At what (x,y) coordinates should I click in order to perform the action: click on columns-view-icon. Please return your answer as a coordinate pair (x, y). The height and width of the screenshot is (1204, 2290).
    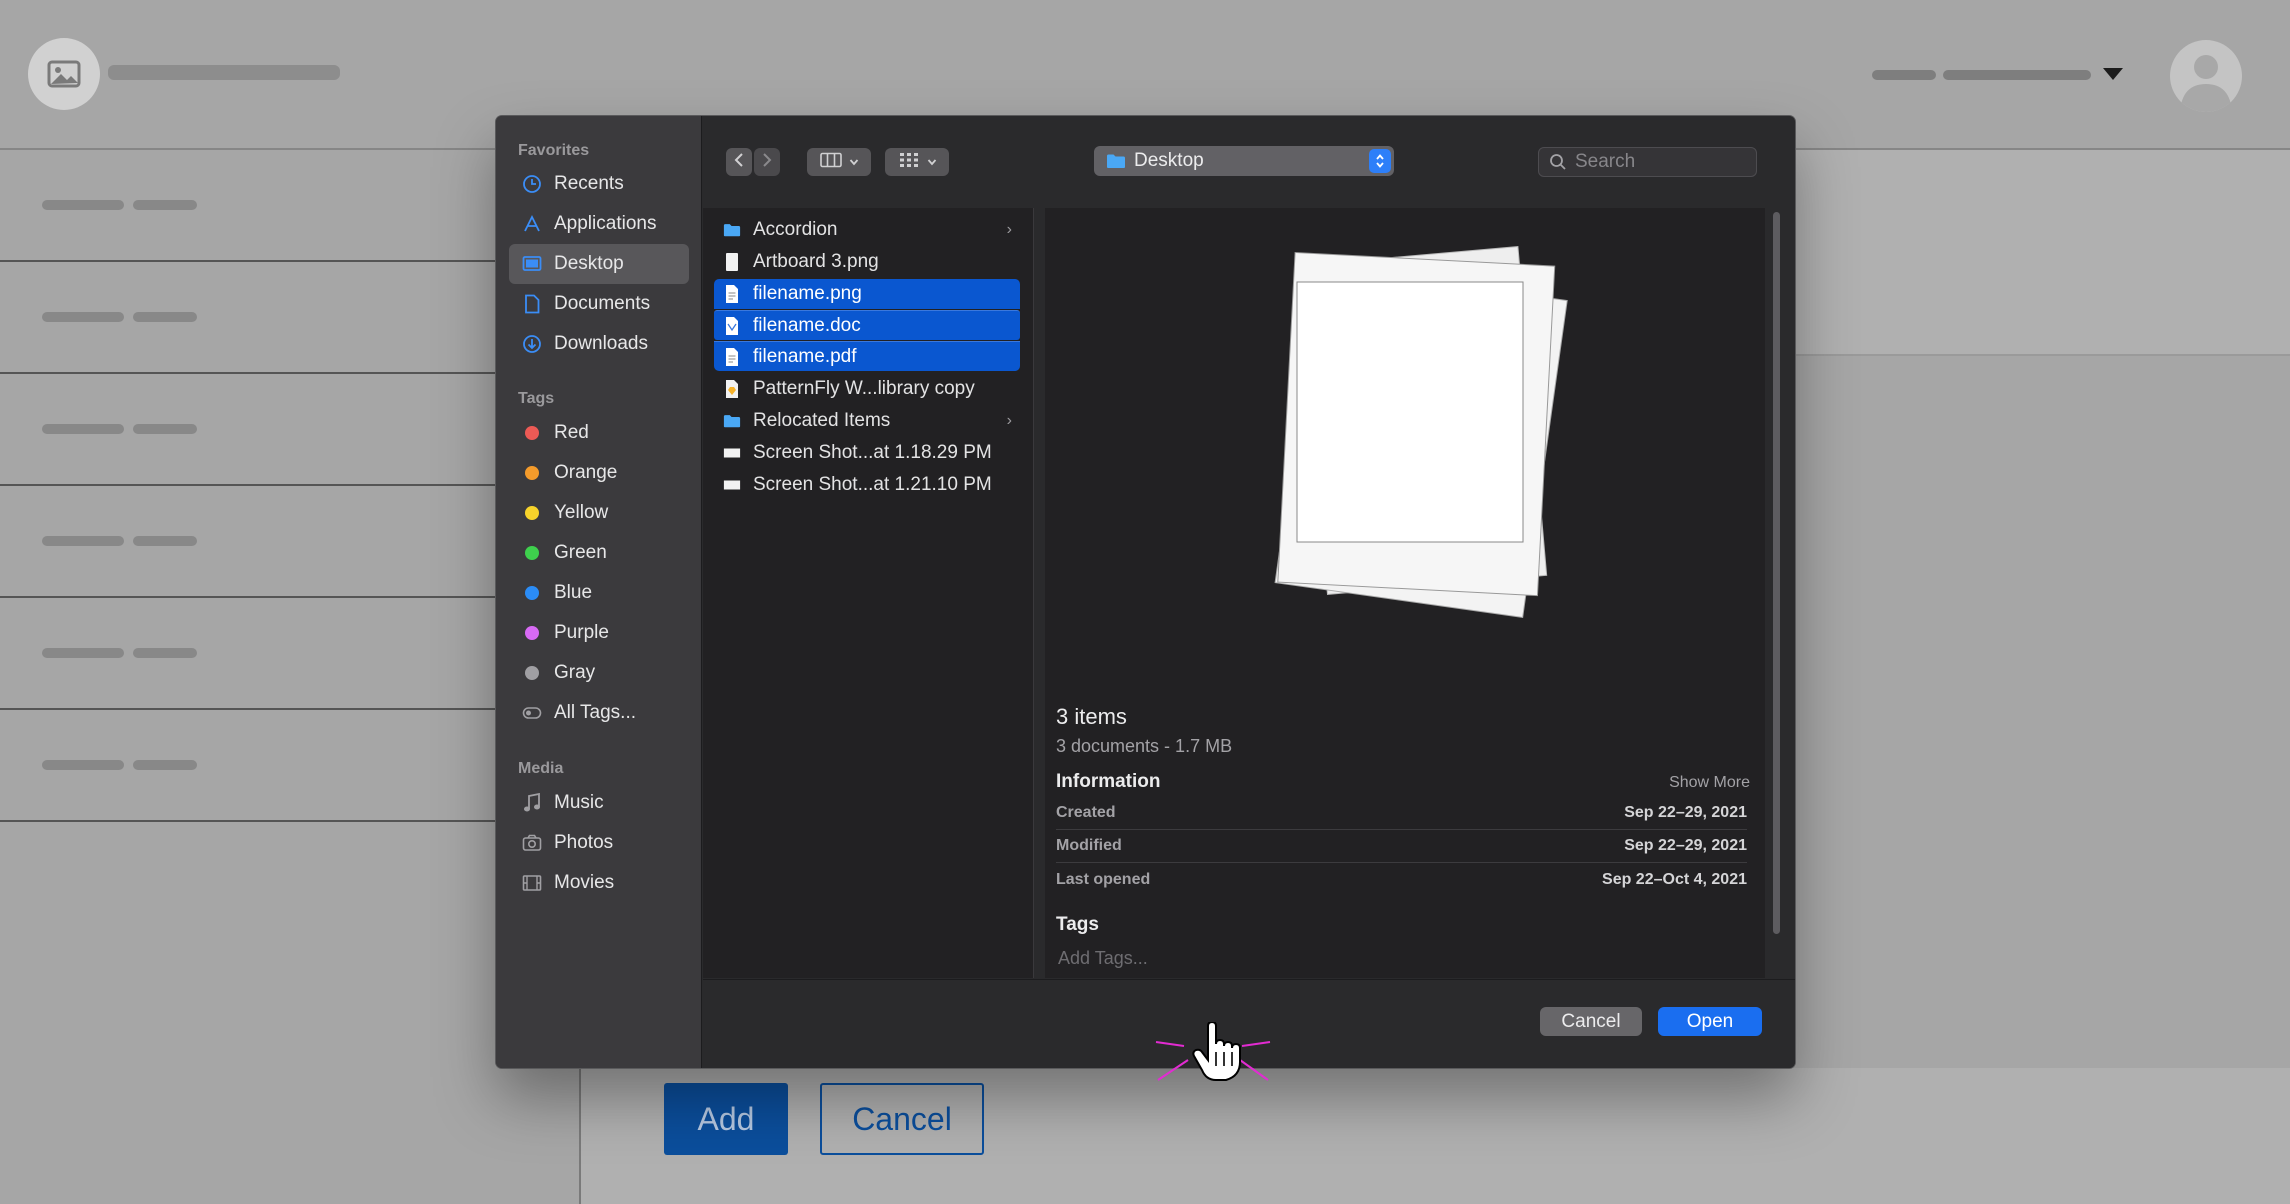
    Looking at the image, I should click on (830, 162).